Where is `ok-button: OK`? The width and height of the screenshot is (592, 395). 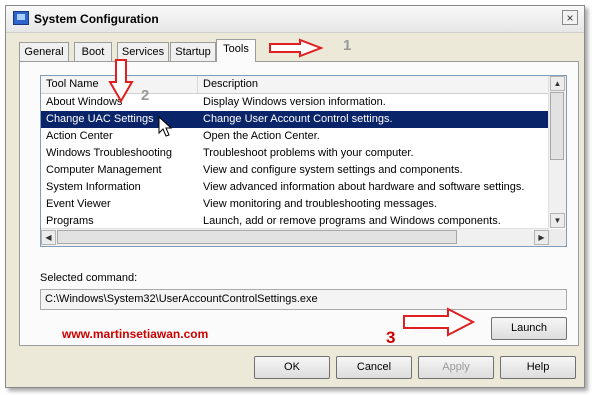
ok-button: OK is located at coordinates (292, 367).